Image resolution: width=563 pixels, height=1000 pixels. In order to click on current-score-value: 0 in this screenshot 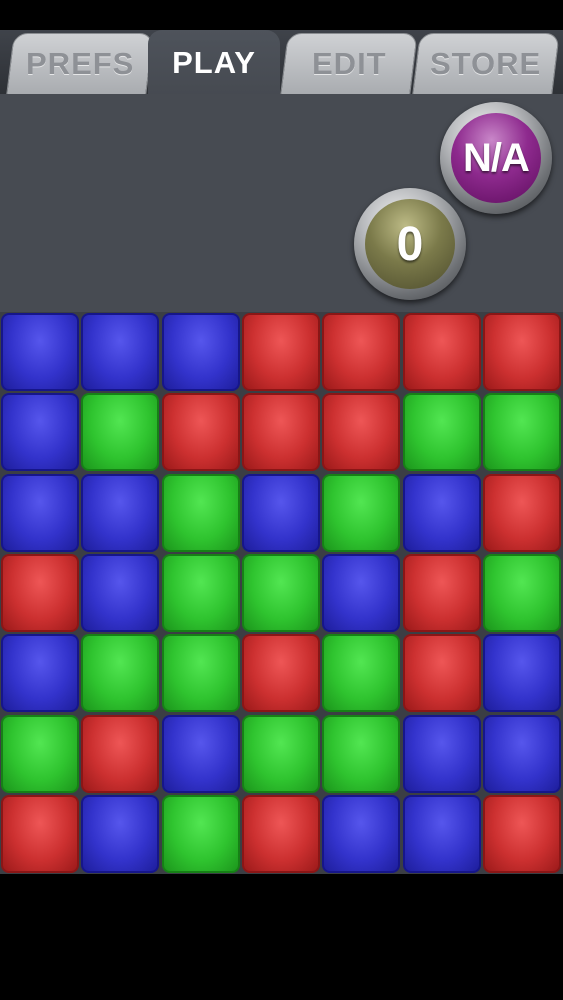, I will do `click(410, 244)`.